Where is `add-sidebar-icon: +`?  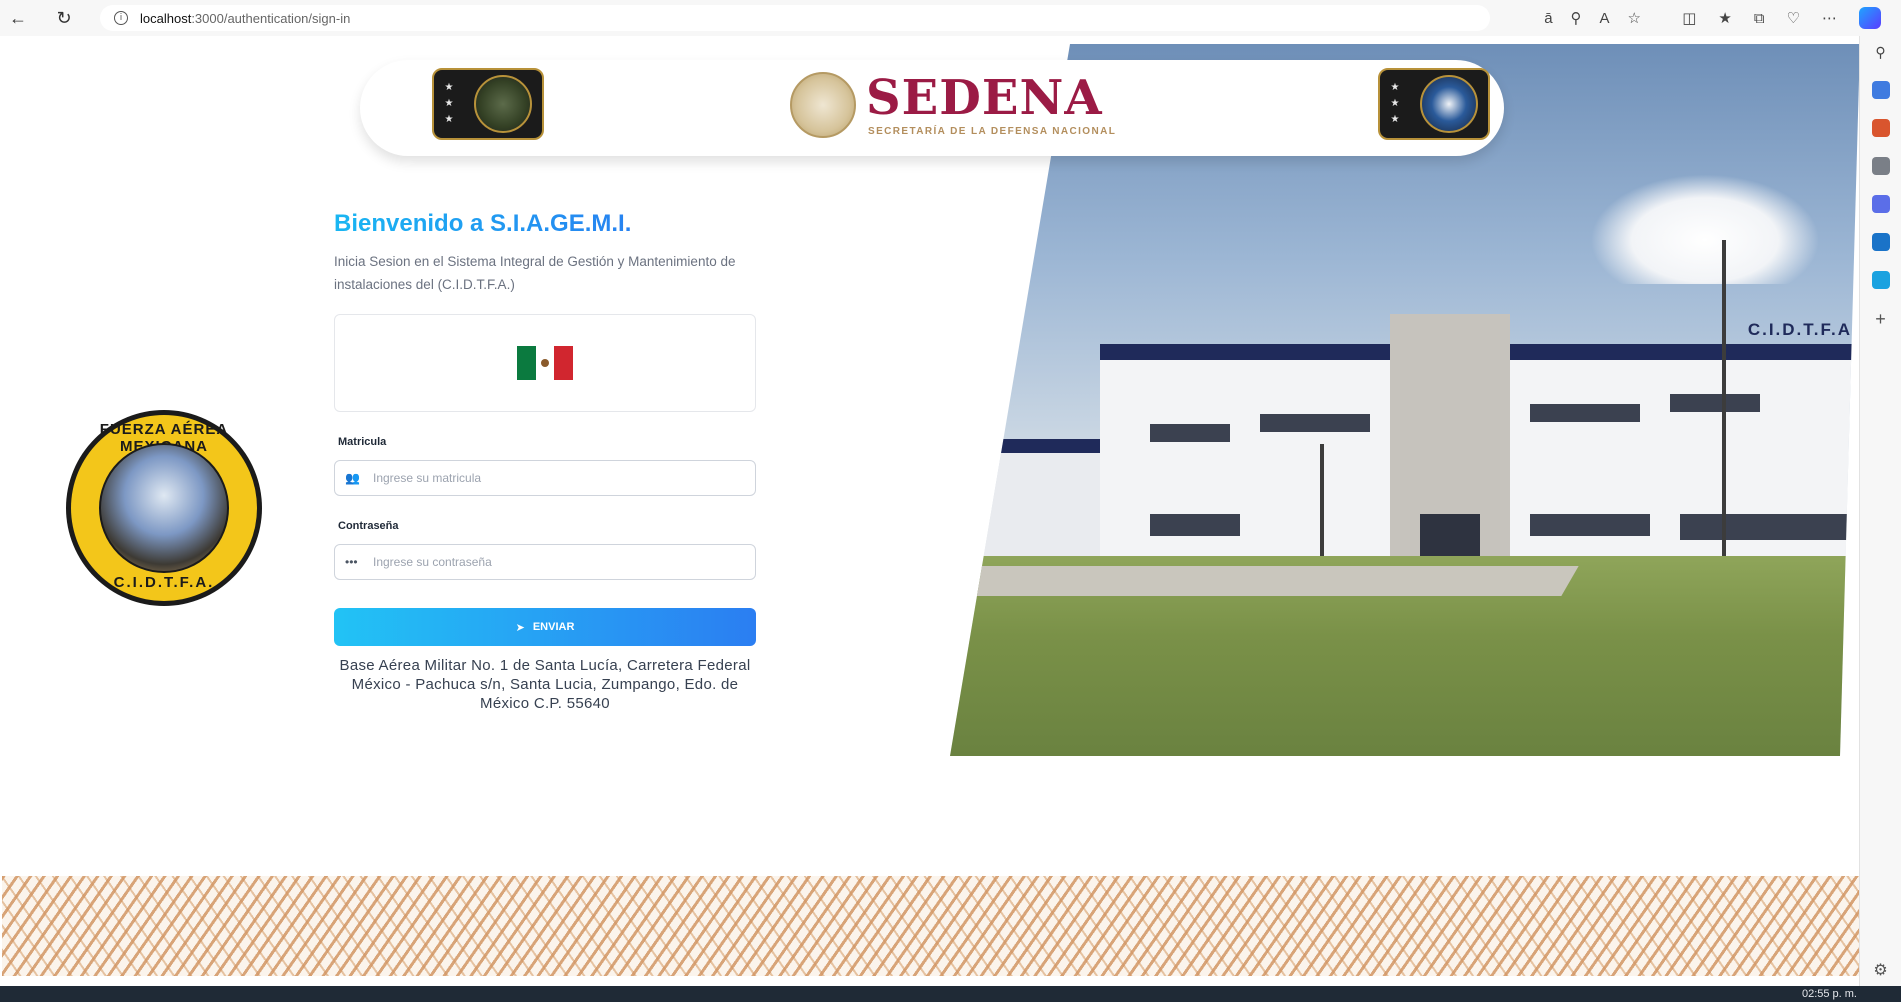 add-sidebar-icon: + is located at coordinates (1880, 319).